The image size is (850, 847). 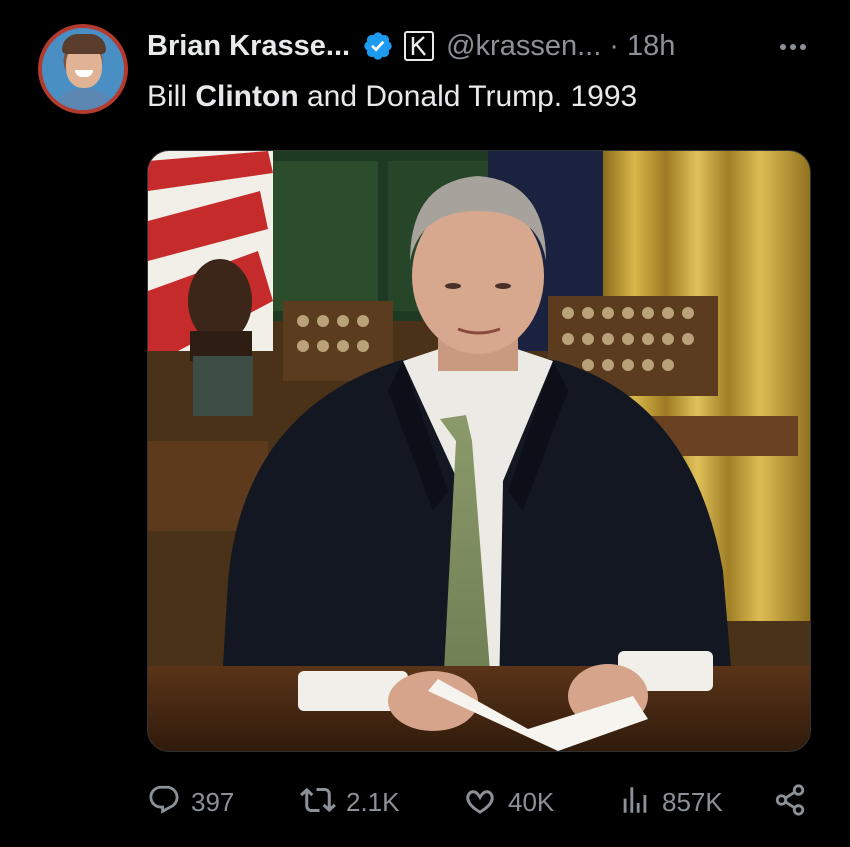 I want to click on views-button: 857K, so click(x=670, y=802).